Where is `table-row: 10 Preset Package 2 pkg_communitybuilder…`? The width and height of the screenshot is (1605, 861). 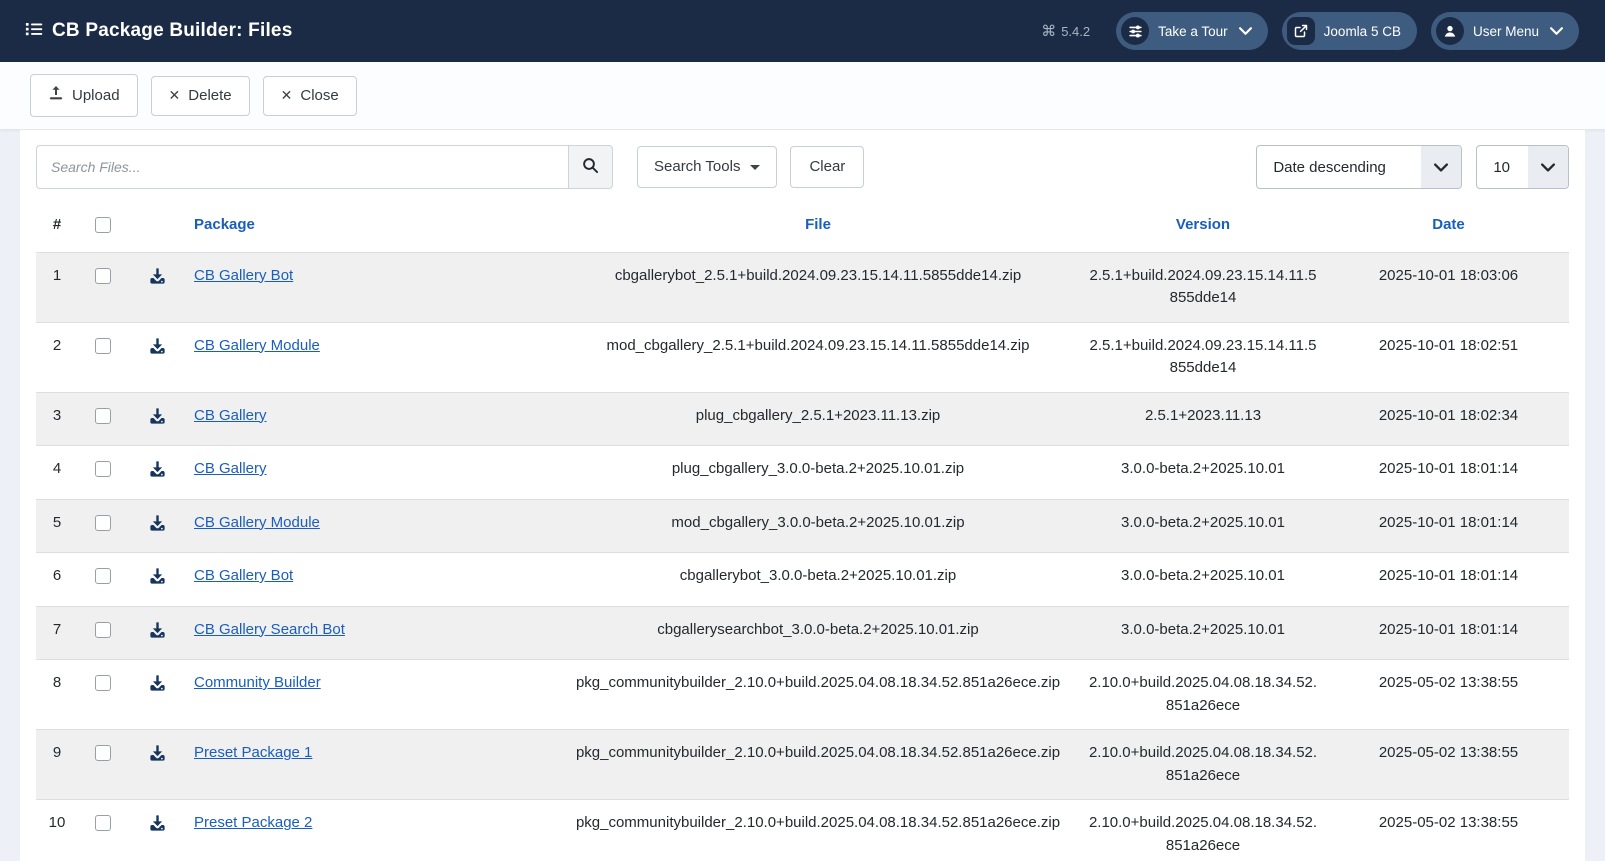
table-row: 10 Preset Package 2 pkg_communitybuilder… is located at coordinates (802, 830).